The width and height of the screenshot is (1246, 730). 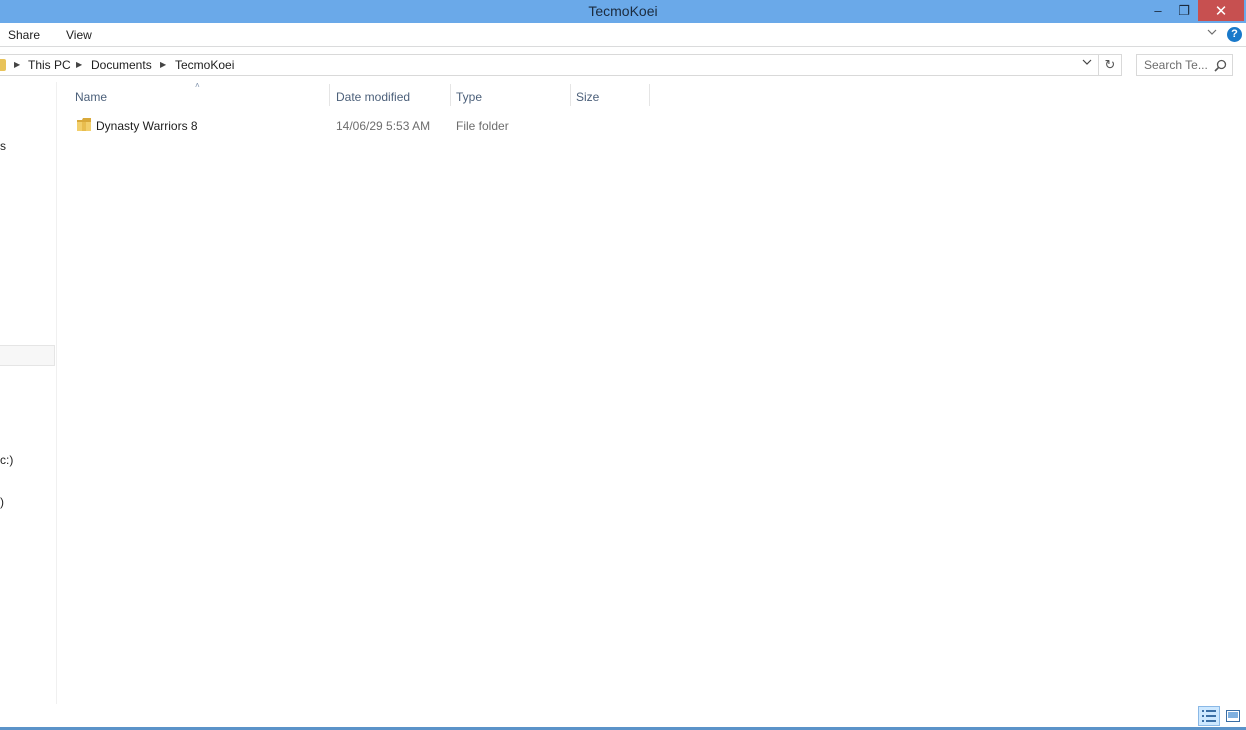 I want to click on restore-button: ❐, so click(x=1184, y=10).